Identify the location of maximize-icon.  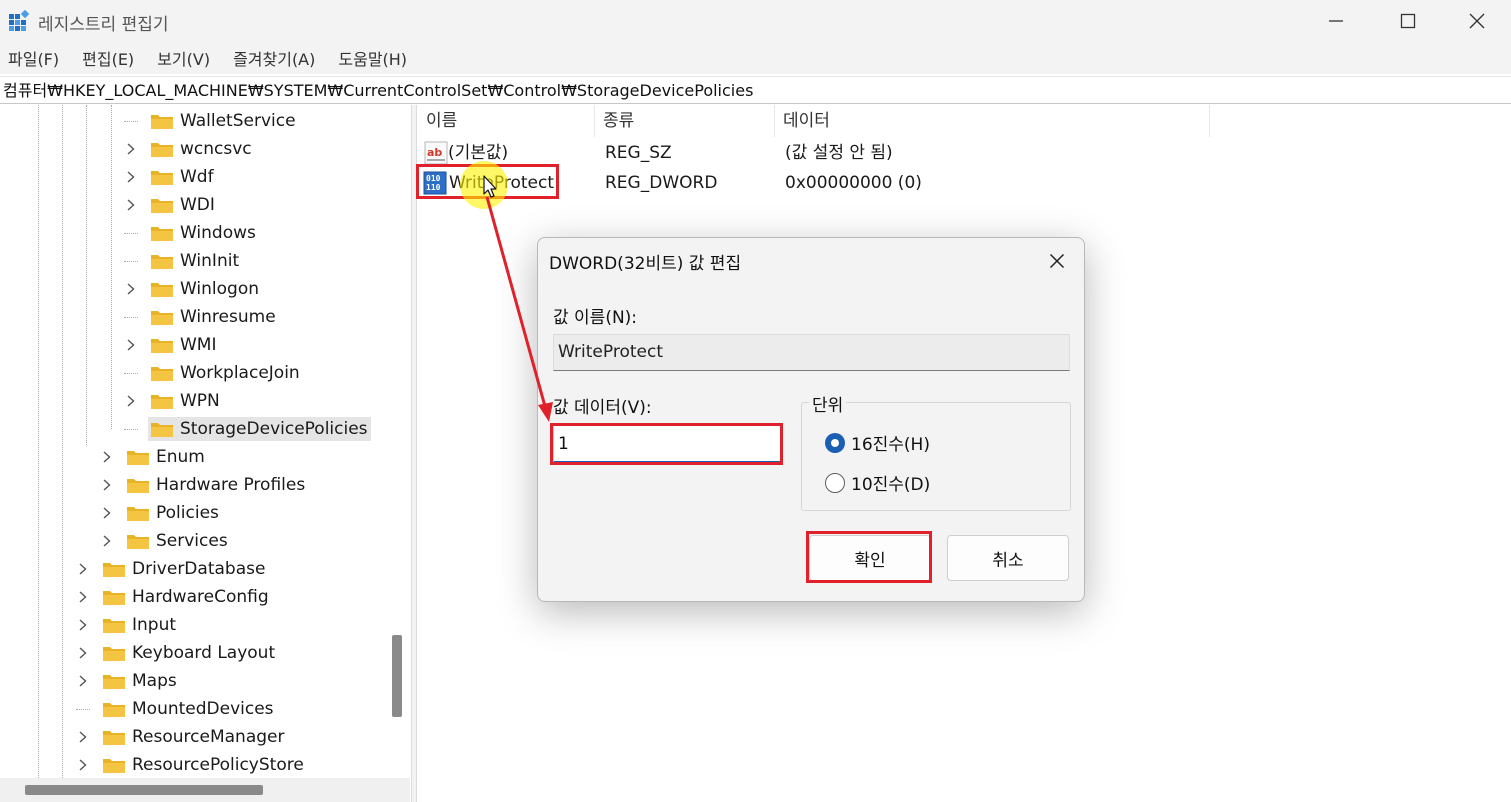
(1408, 21).